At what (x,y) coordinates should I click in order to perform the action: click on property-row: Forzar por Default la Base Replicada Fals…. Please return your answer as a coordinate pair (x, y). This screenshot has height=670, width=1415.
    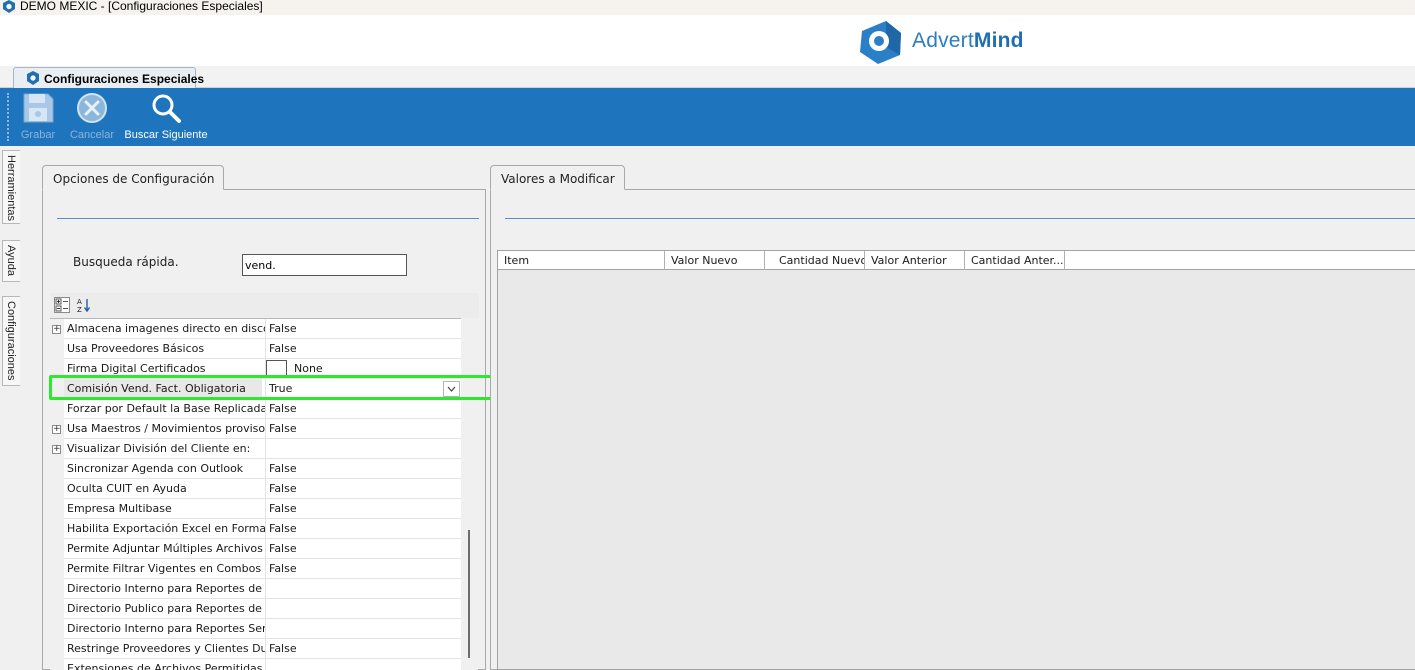
    Looking at the image, I should click on (255, 409).